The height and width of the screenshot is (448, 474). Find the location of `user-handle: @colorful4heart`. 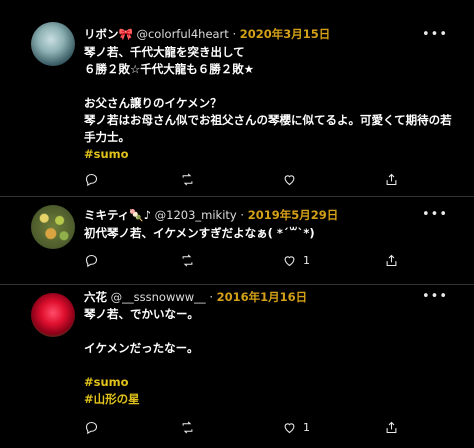

user-handle: @colorful4heart is located at coordinates (182, 34).